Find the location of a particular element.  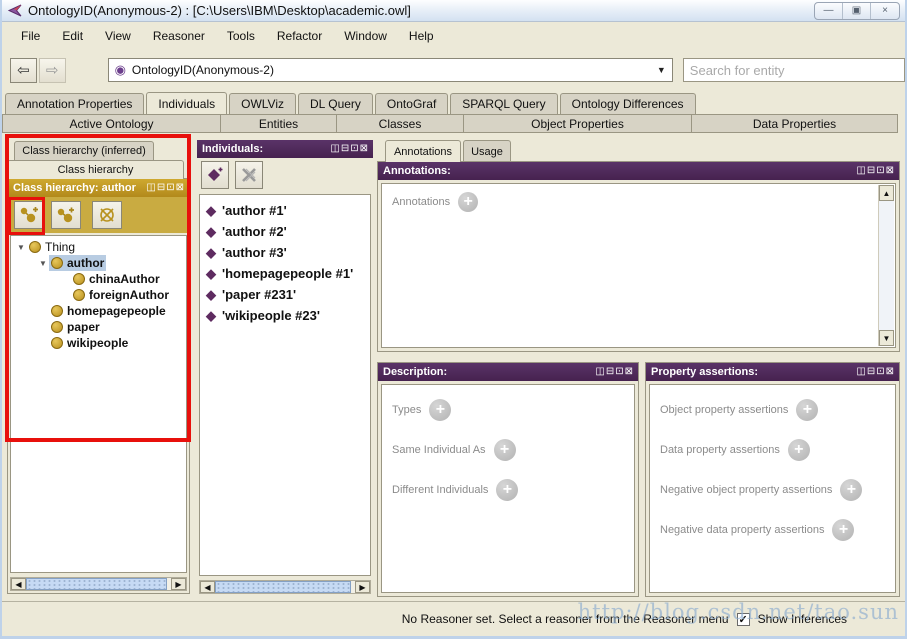

add-subclass-icon is located at coordinates (29, 215).